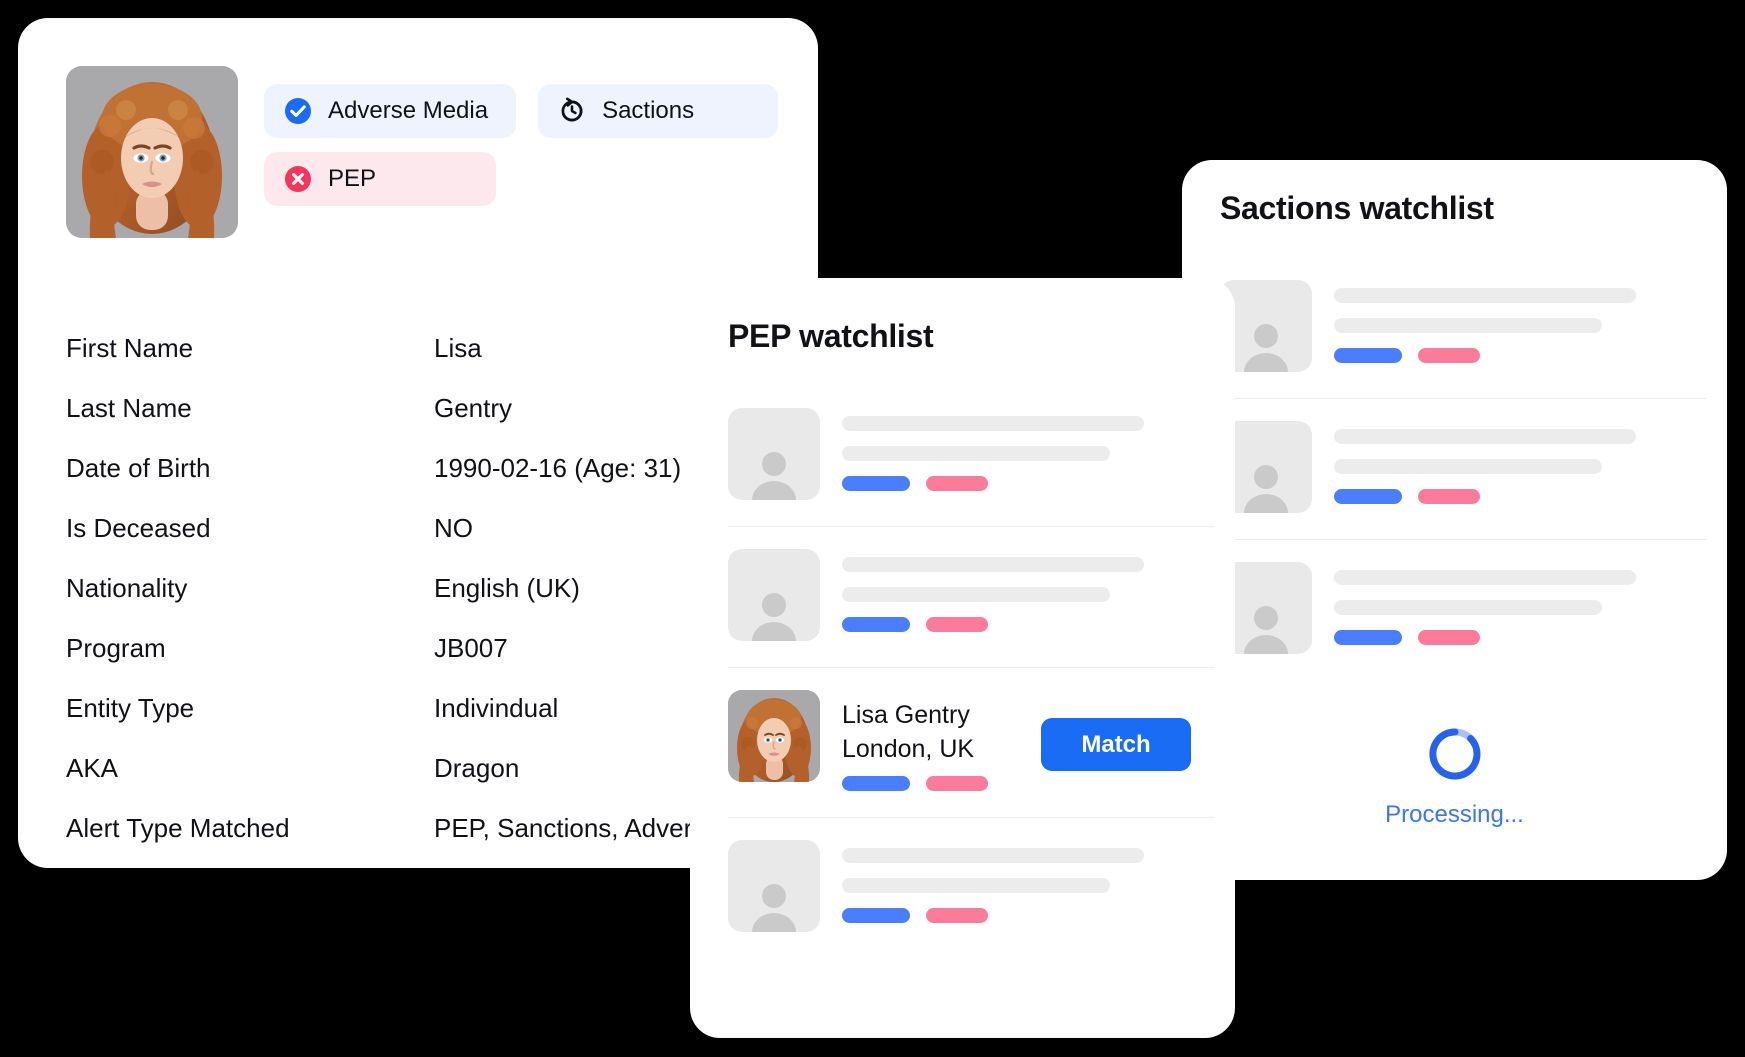 The width and height of the screenshot is (1745, 1057). What do you see at coordinates (416, 528) in the screenshot?
I see `detail-row: Is Deceased NO` at bounding box center [416, 528].